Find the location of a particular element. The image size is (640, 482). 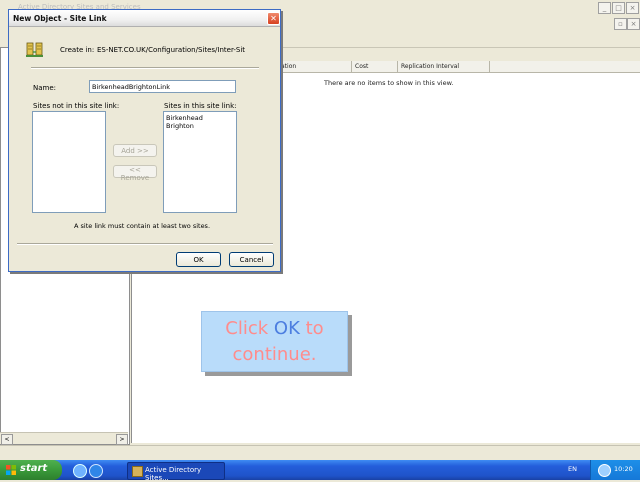

quick-launch-desktop-icon is located at coordinates (80, 471).